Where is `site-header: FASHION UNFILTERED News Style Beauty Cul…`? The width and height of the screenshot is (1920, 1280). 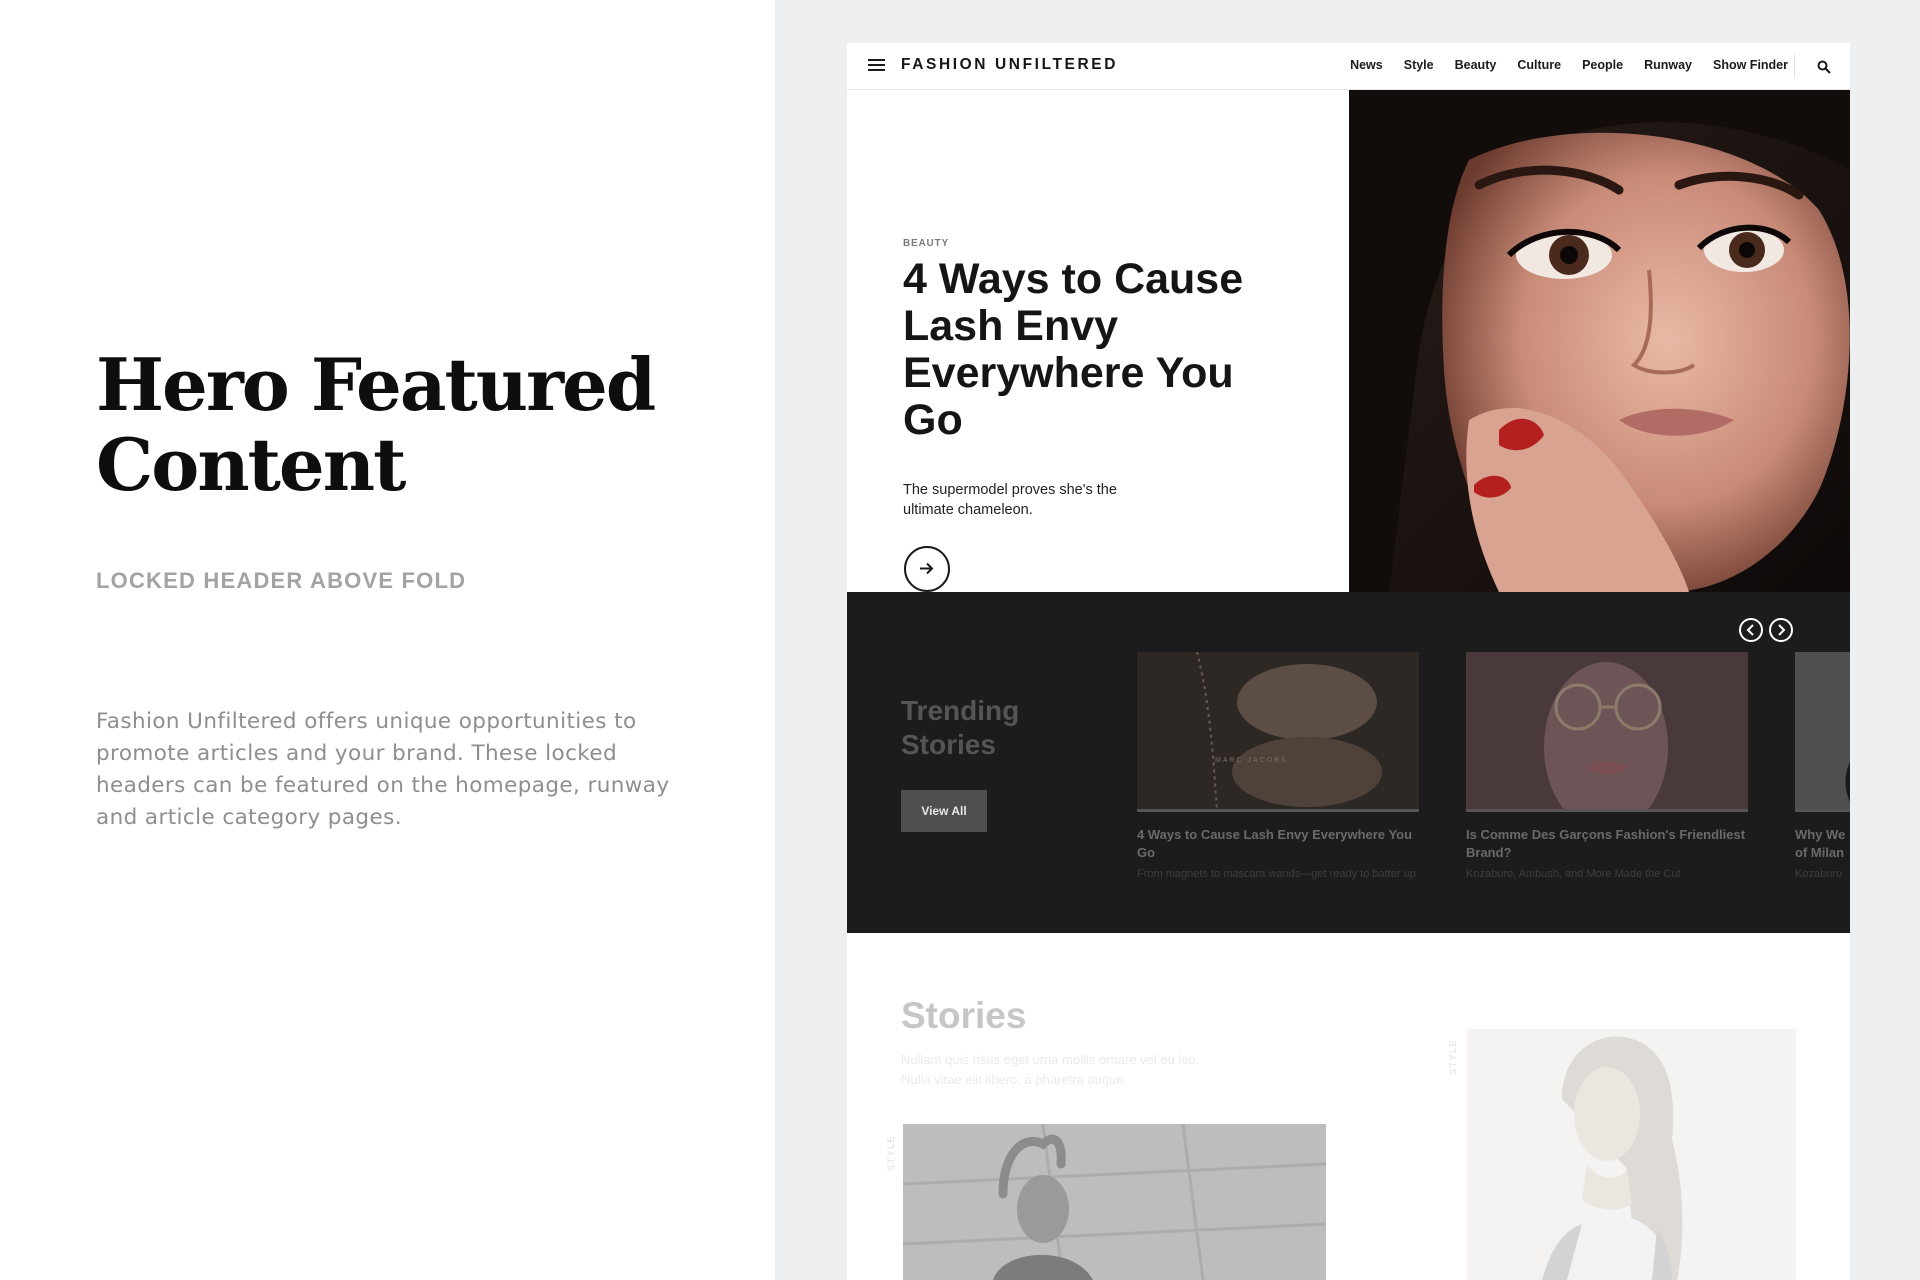
site-header: FASHION UNFILTERED News Style Beauty Cul… is located at coordinates (1348, 66).